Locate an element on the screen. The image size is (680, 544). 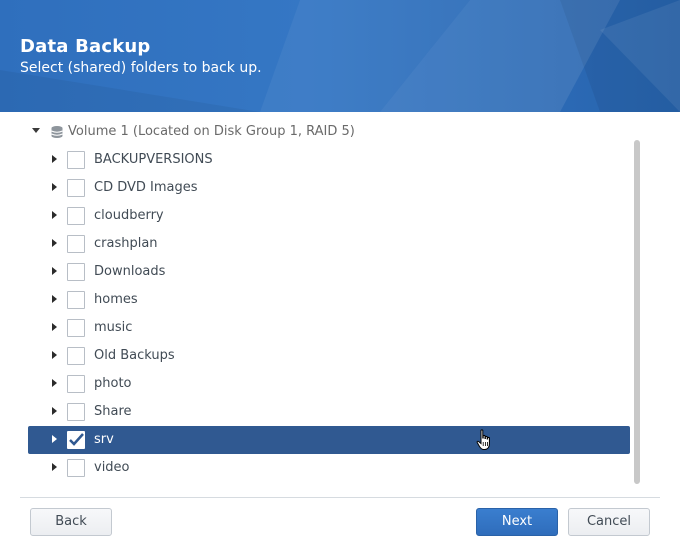
tree-row-backupversions: BACKUPVERSIONS is located at coordinates (329, 160).